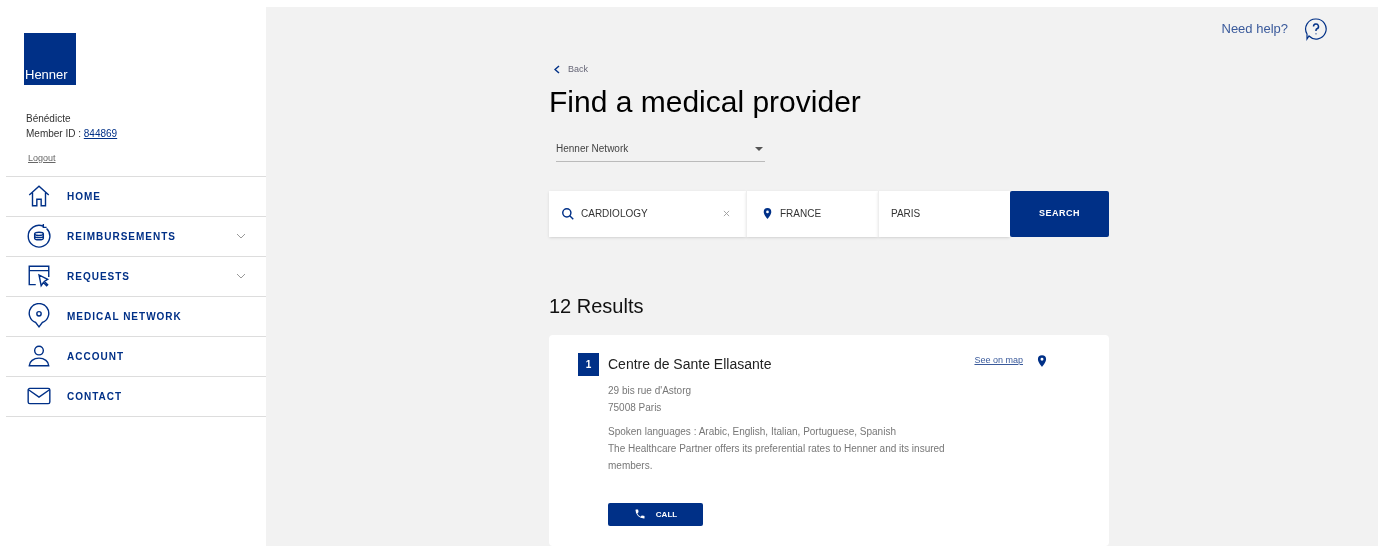 Image resolution: width=1384 pixels, height=546 pixels. Describe the element at coordinates (557, 70) in the screenshot. I see `chevron-left-icon` at that location.